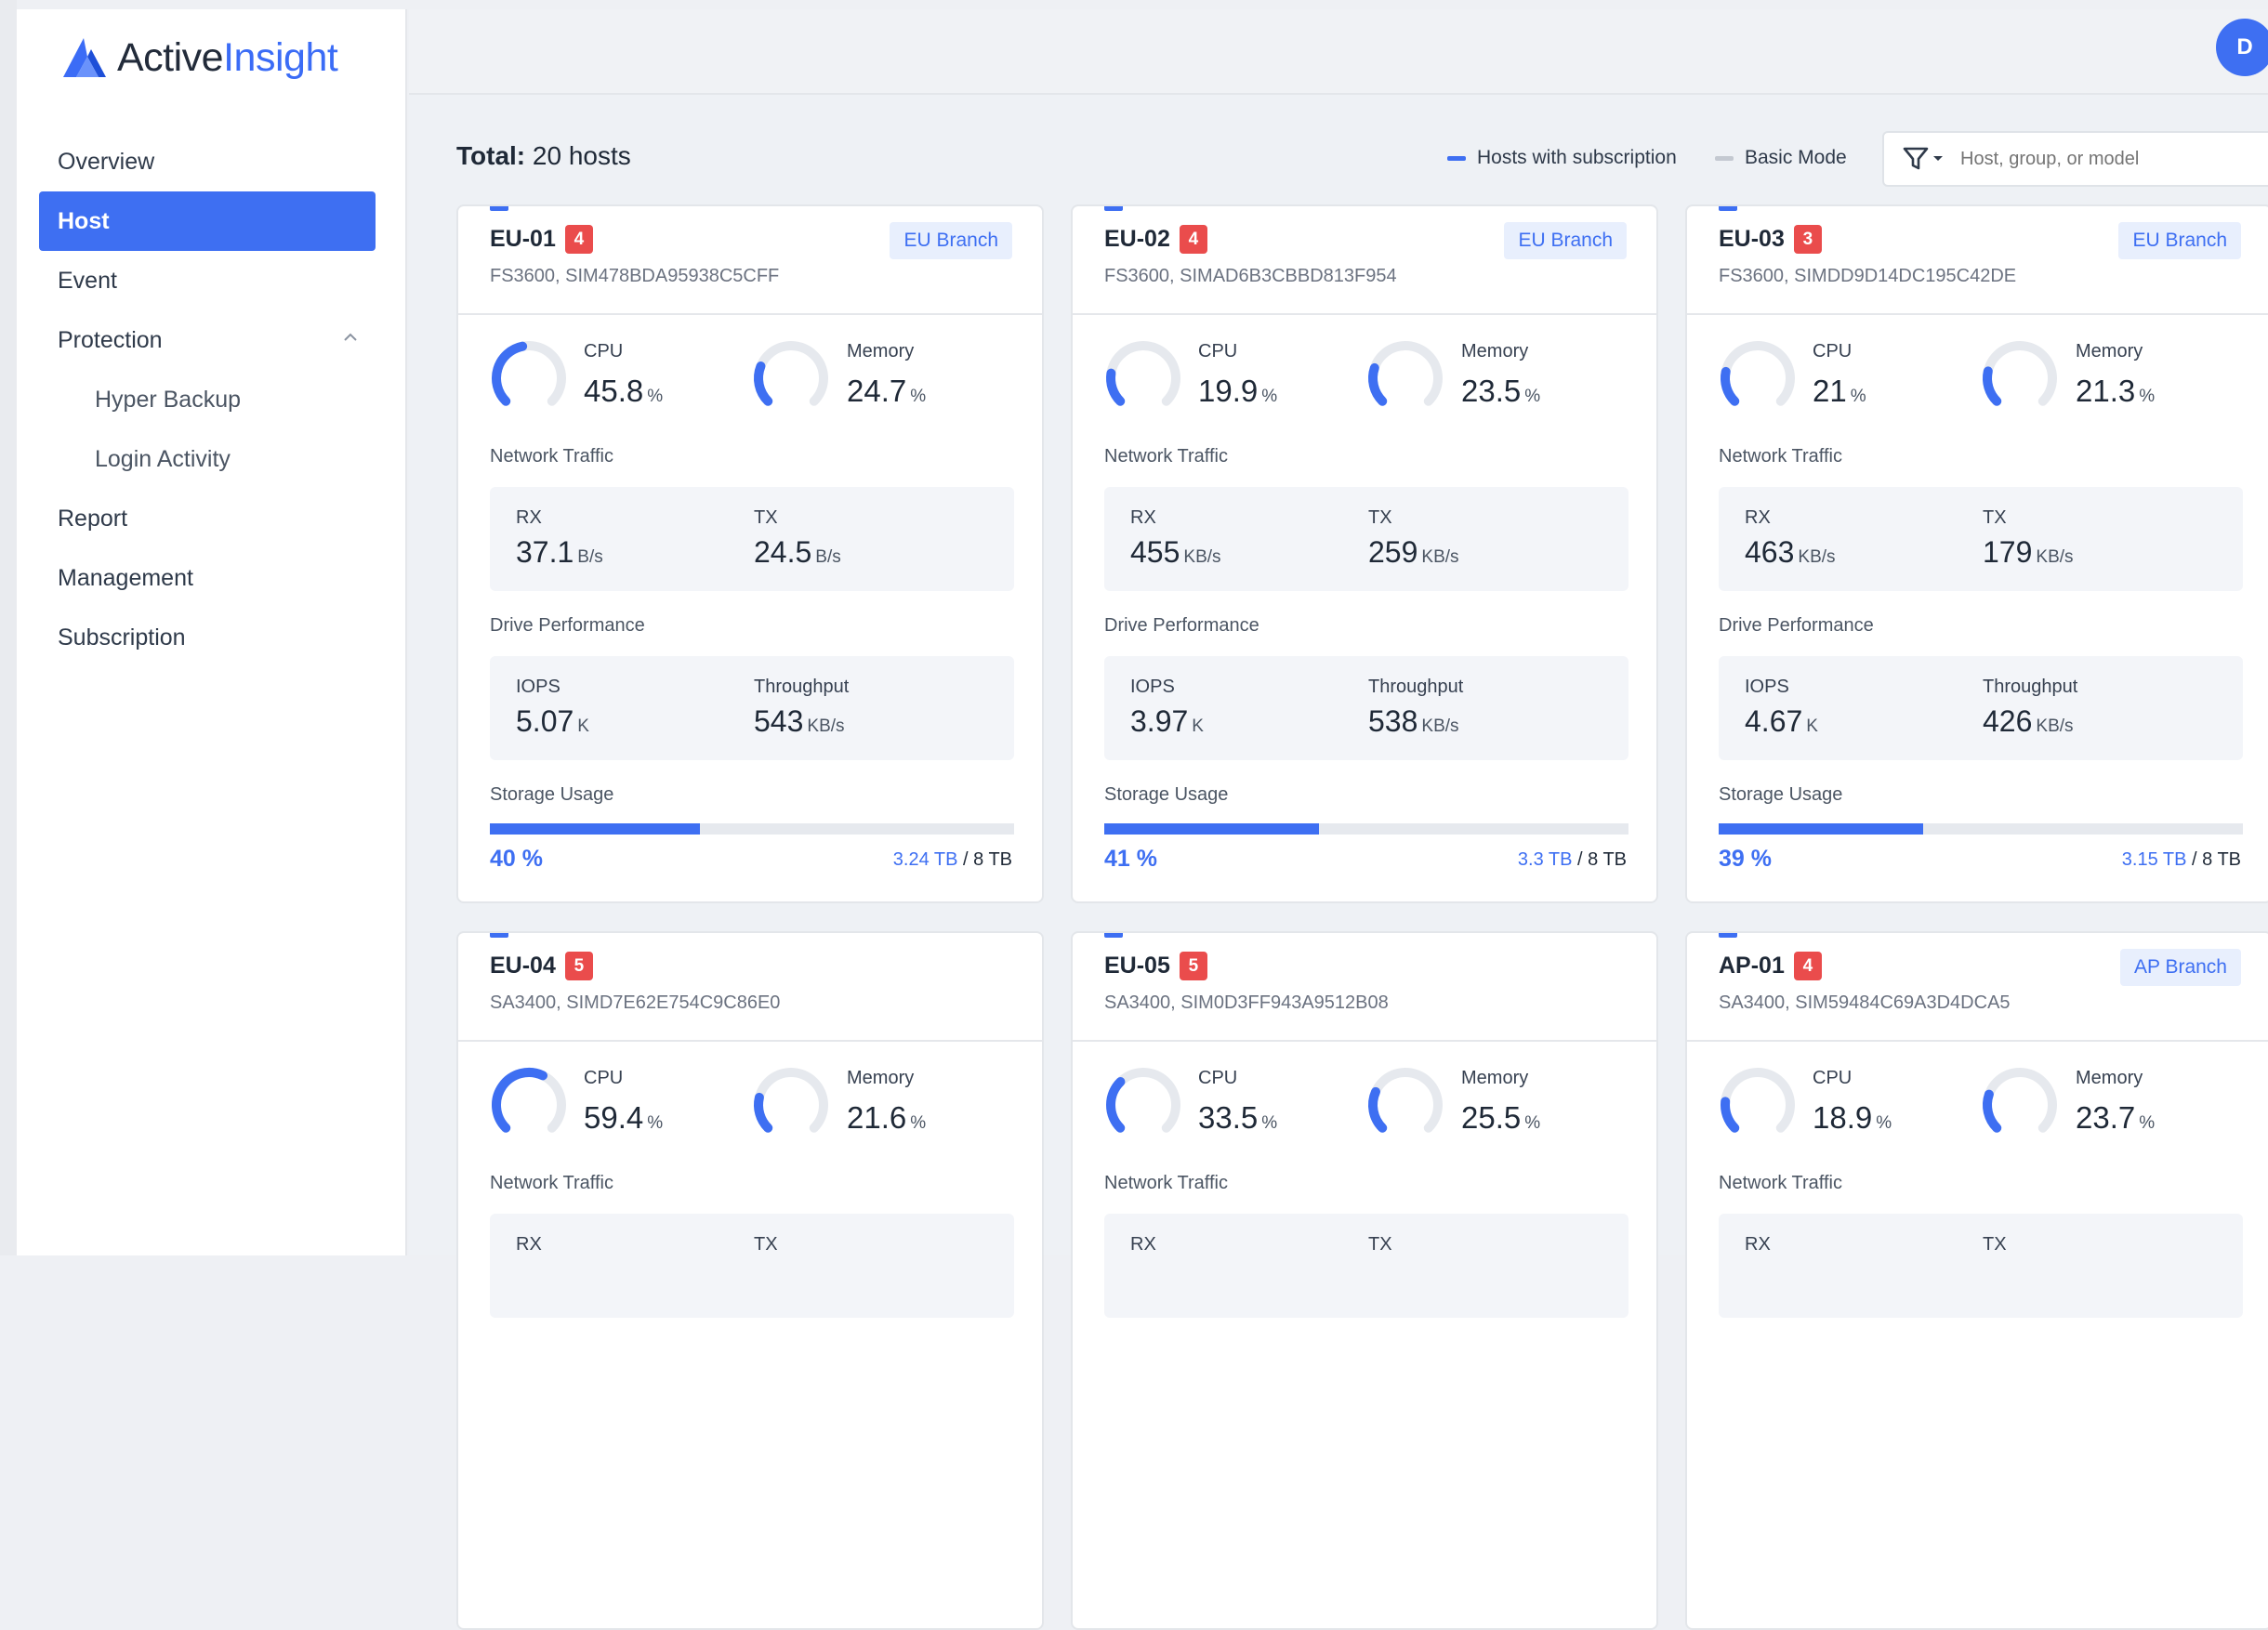  What do you see at coordinates (170, 57) in the screenshot?
I see `logo-text-active: Active` at bounding box center [170, 57].